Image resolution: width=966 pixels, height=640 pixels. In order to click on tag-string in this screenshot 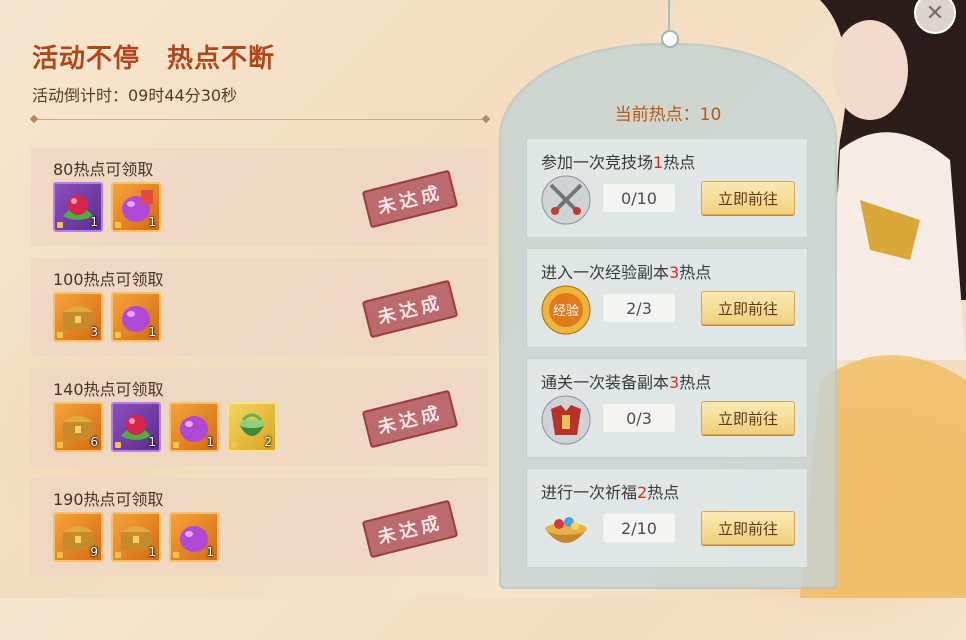, I will do `click(669, 17)`.